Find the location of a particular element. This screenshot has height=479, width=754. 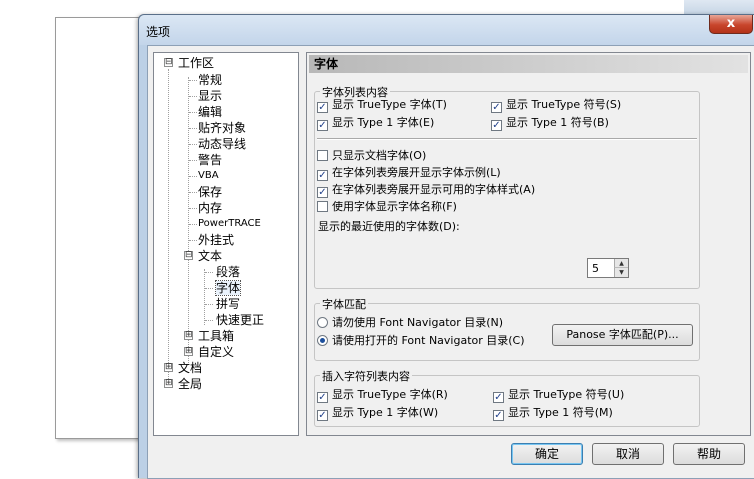

checkbox-label: 显示 Type 1 符号(M) is located at coordinates (560, 412).